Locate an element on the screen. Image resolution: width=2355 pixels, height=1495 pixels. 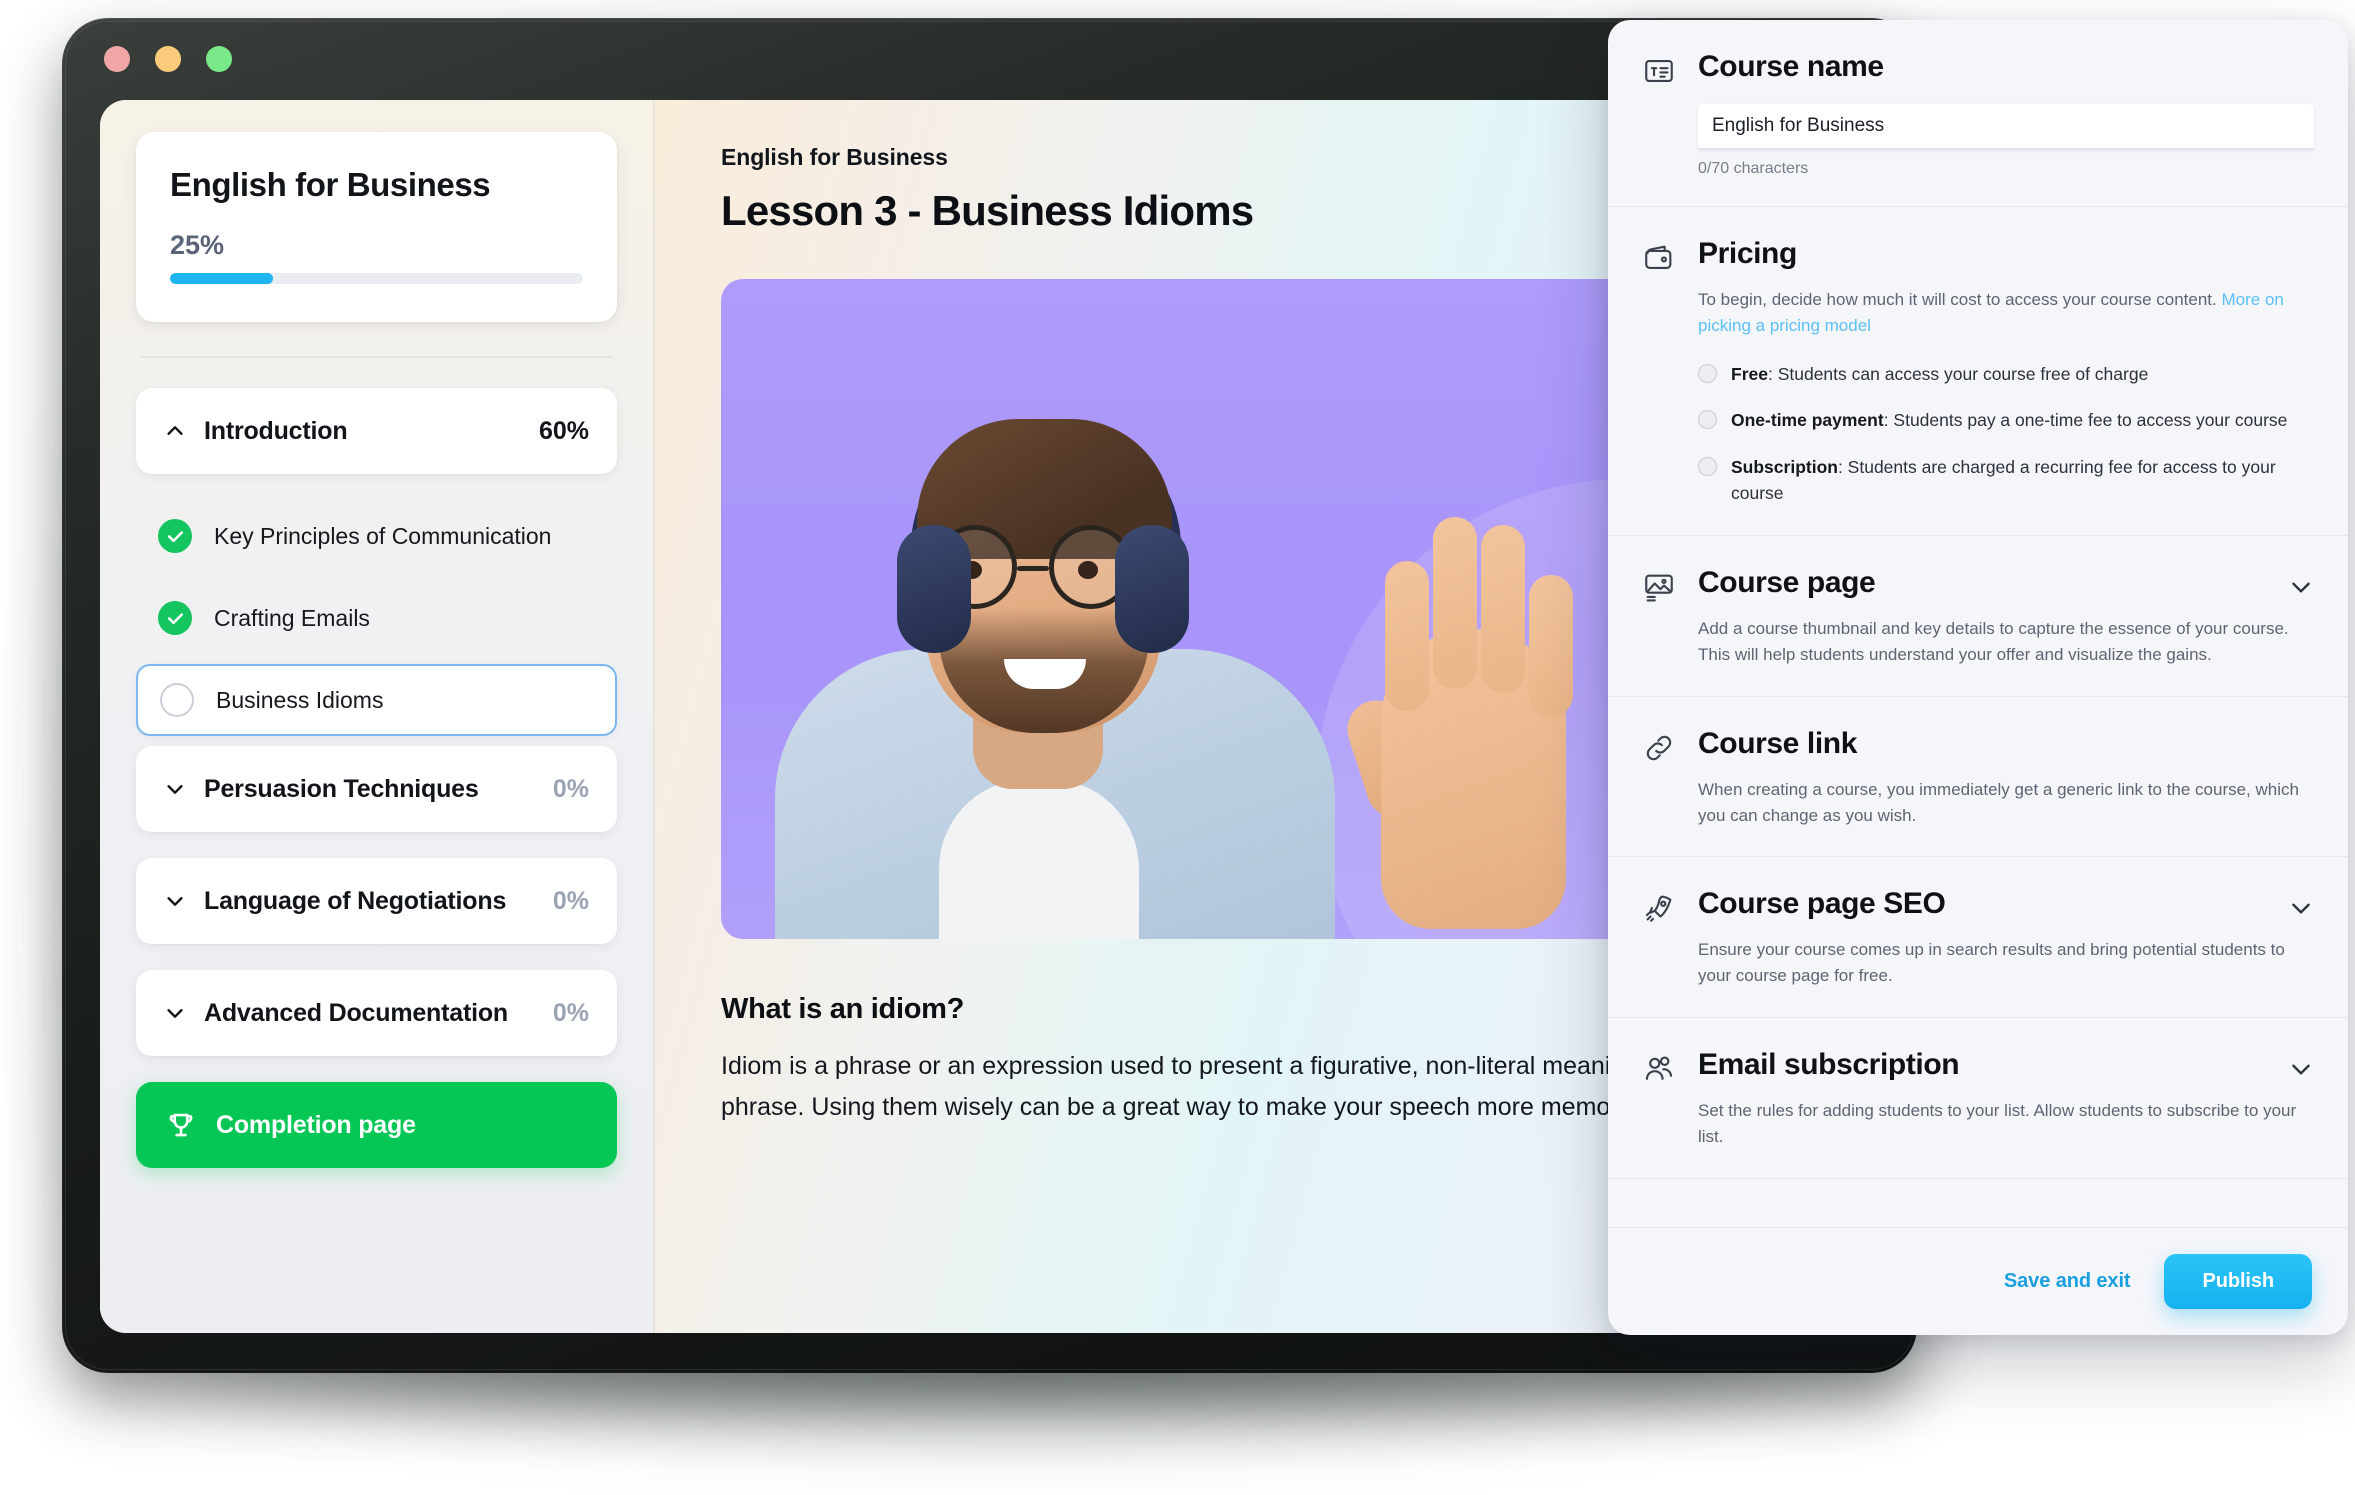
sidebar-section-language-of-negotiations: Language of Negotiations 0% is located at coordinates (376, 901).